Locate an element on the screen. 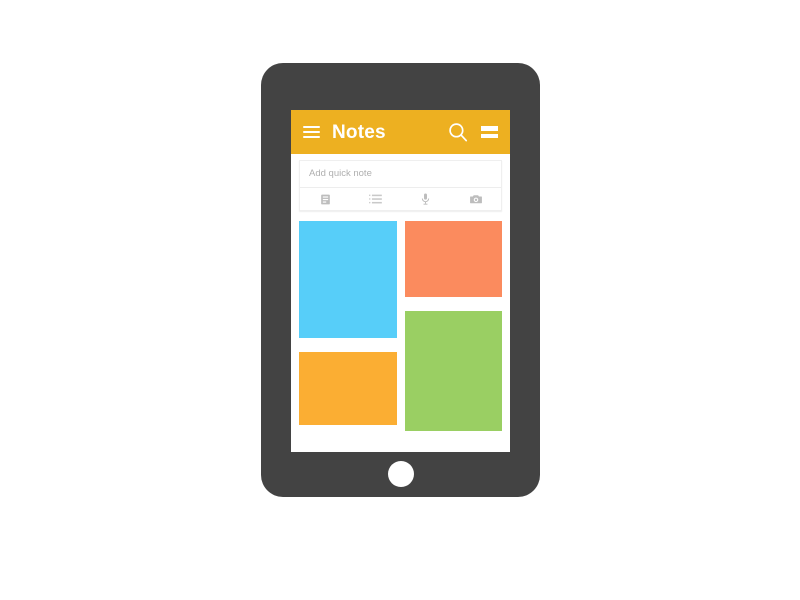  quick-note-action-bar is located at coordinates (400, 199).